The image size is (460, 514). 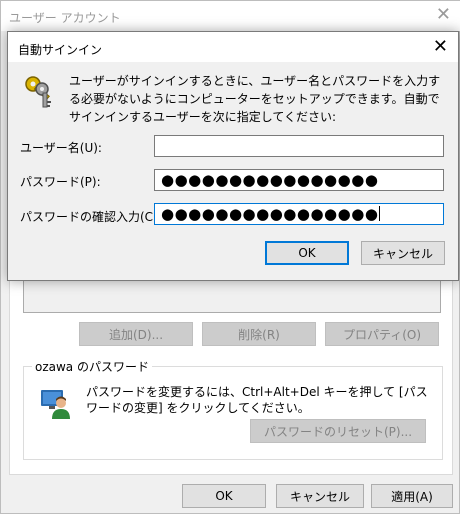 What do you see at coordinates (60, 182) in the screenshot?
I see `password-label: パスワード(P):` at bounding box center [60, 182].